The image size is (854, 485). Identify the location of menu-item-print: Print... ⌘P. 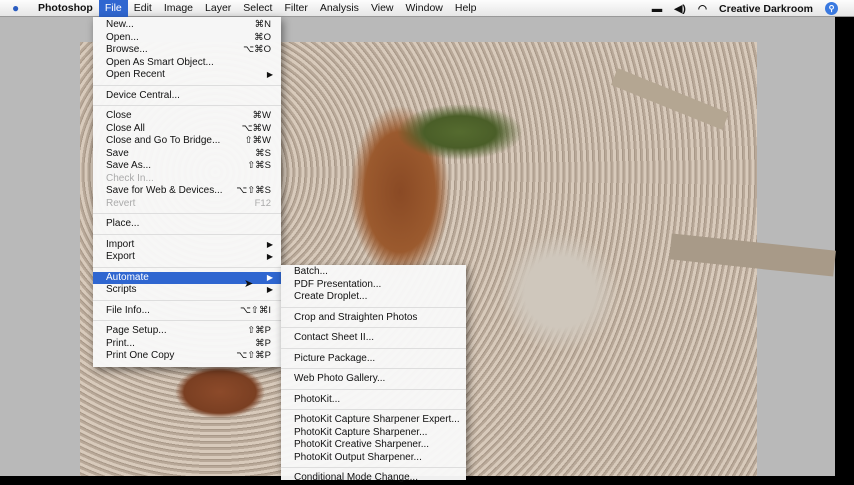
(187, 344).